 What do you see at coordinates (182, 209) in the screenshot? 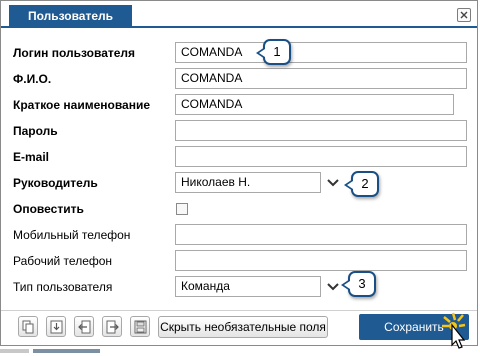
I see `notify-checkbox` at bounding box center [182, 209].